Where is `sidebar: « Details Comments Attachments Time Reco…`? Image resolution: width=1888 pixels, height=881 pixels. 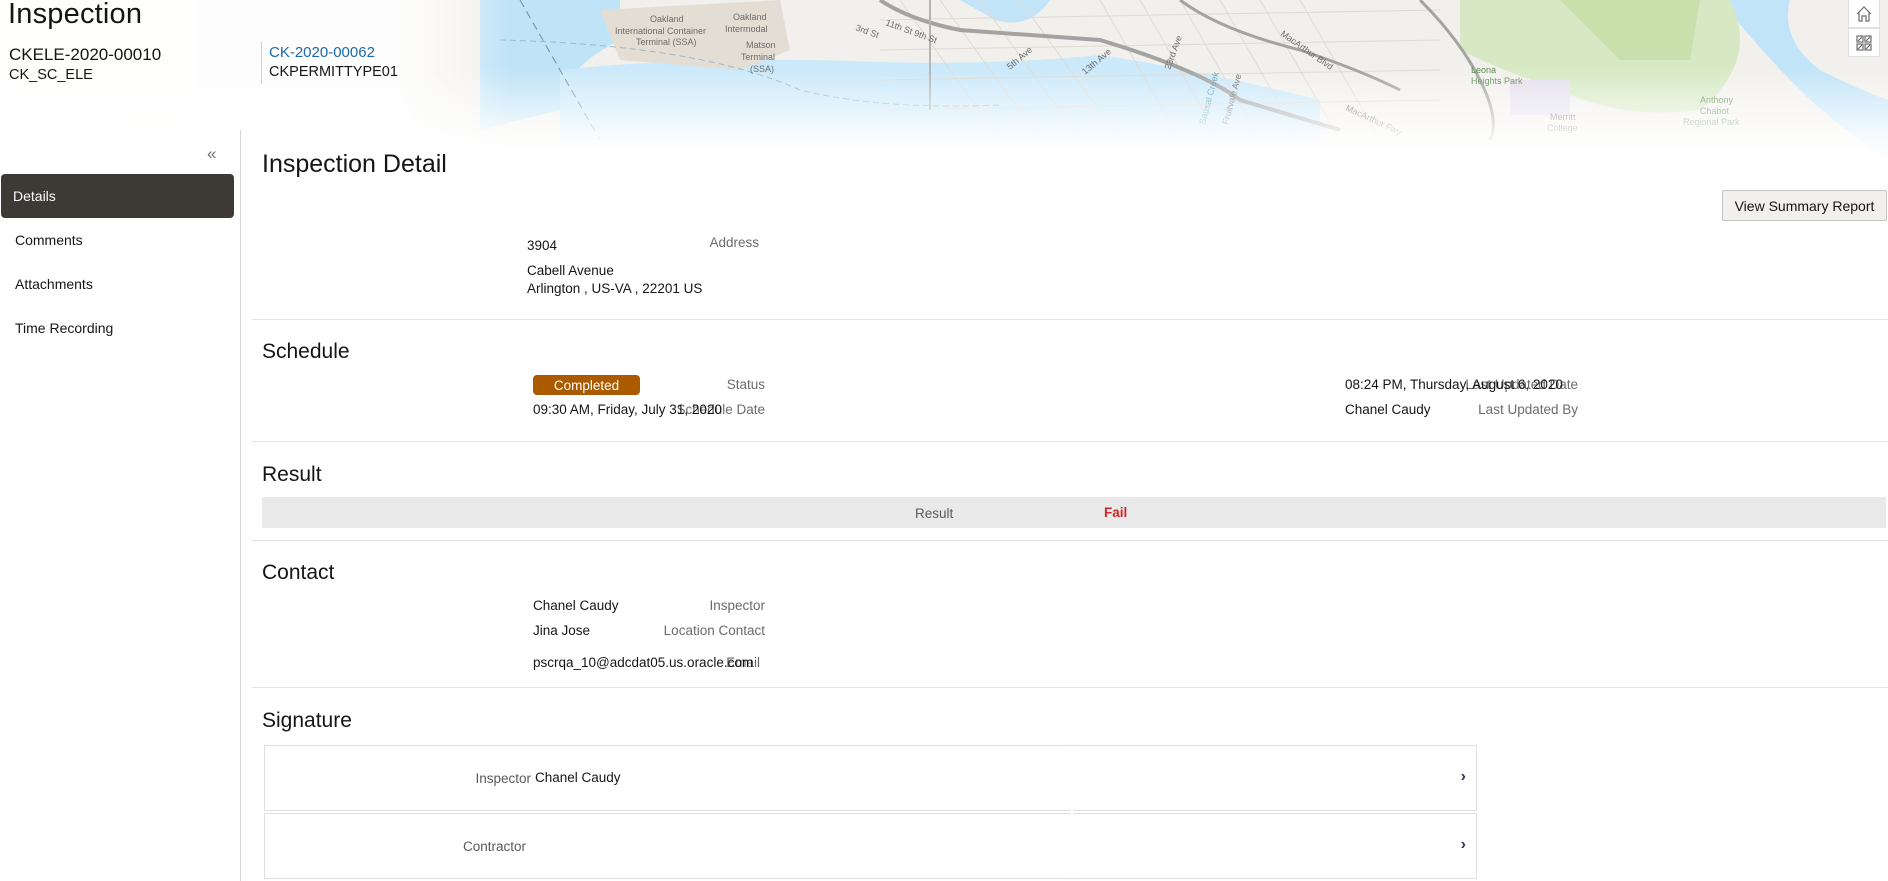
sidebar: « Details Comments Attachments Time Reco… is located at coordinates (120, 505).